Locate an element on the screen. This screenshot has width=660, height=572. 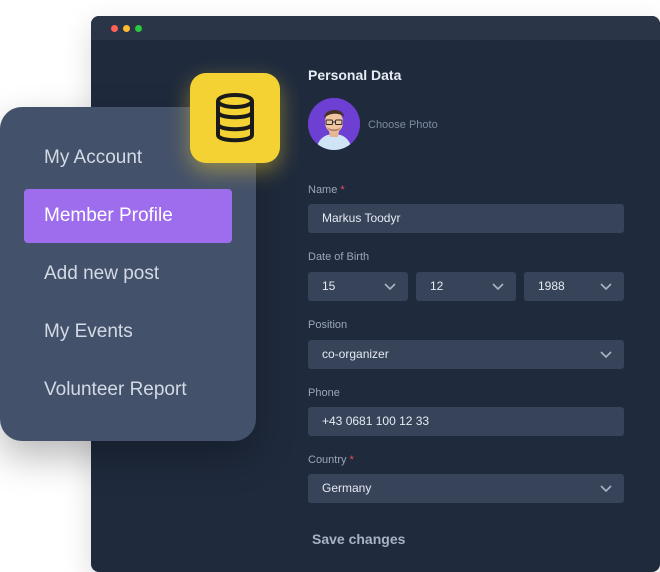
name-field: Markus Toodyr is located at coordinates (466, 218).